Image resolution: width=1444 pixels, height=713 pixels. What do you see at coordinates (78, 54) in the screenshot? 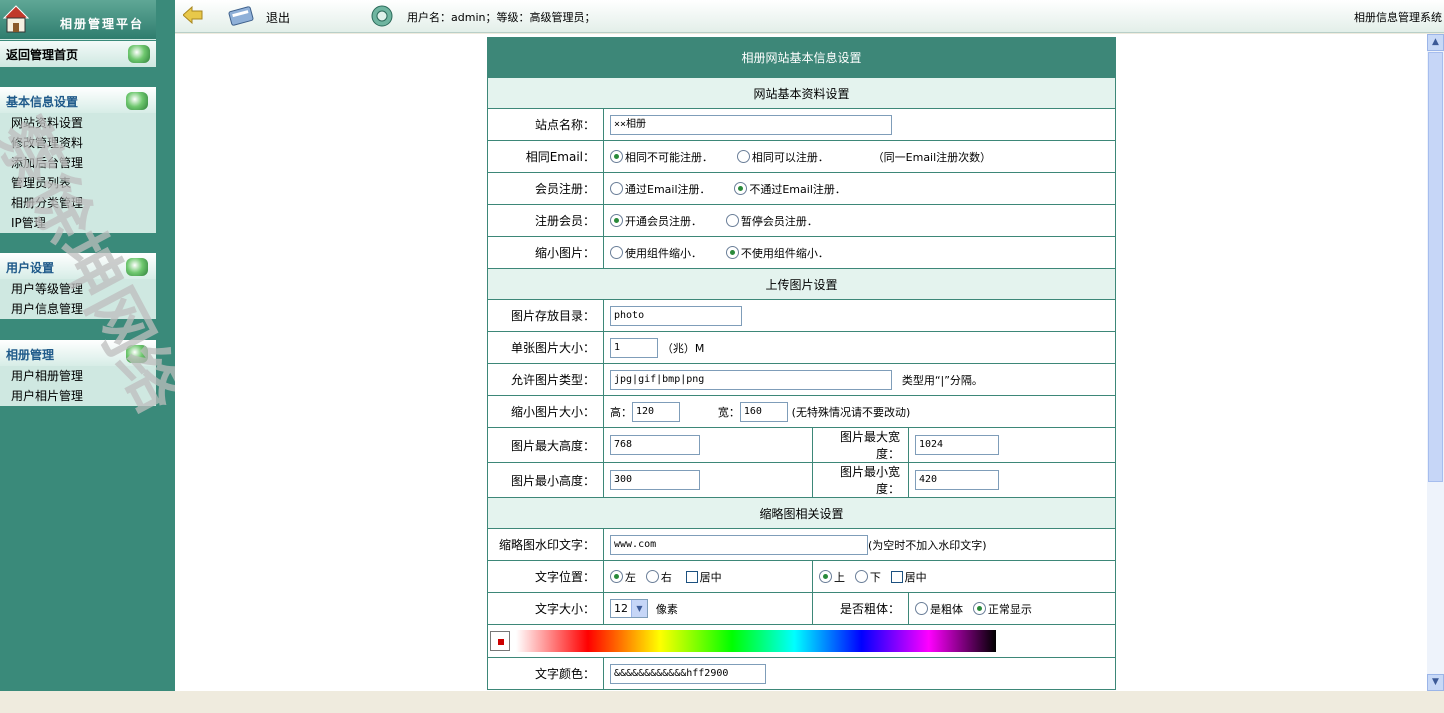
I see `sidebar-home-link: 返回管理首页` at bounding box center [78, 54].